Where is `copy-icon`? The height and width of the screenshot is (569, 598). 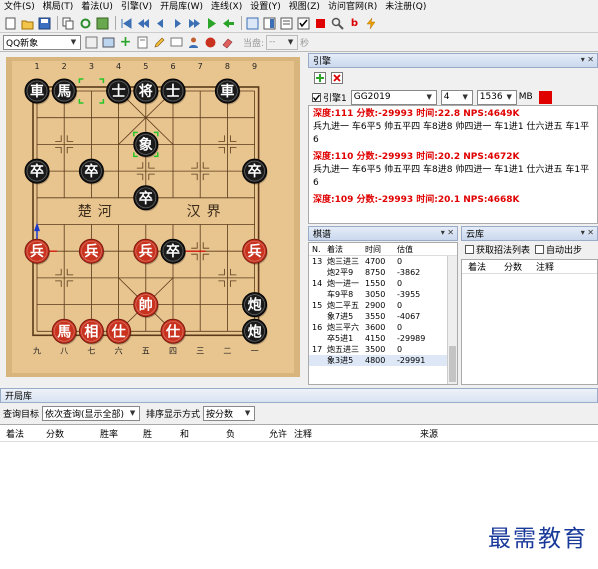 copy-icon is located at coordinates (68, 23).